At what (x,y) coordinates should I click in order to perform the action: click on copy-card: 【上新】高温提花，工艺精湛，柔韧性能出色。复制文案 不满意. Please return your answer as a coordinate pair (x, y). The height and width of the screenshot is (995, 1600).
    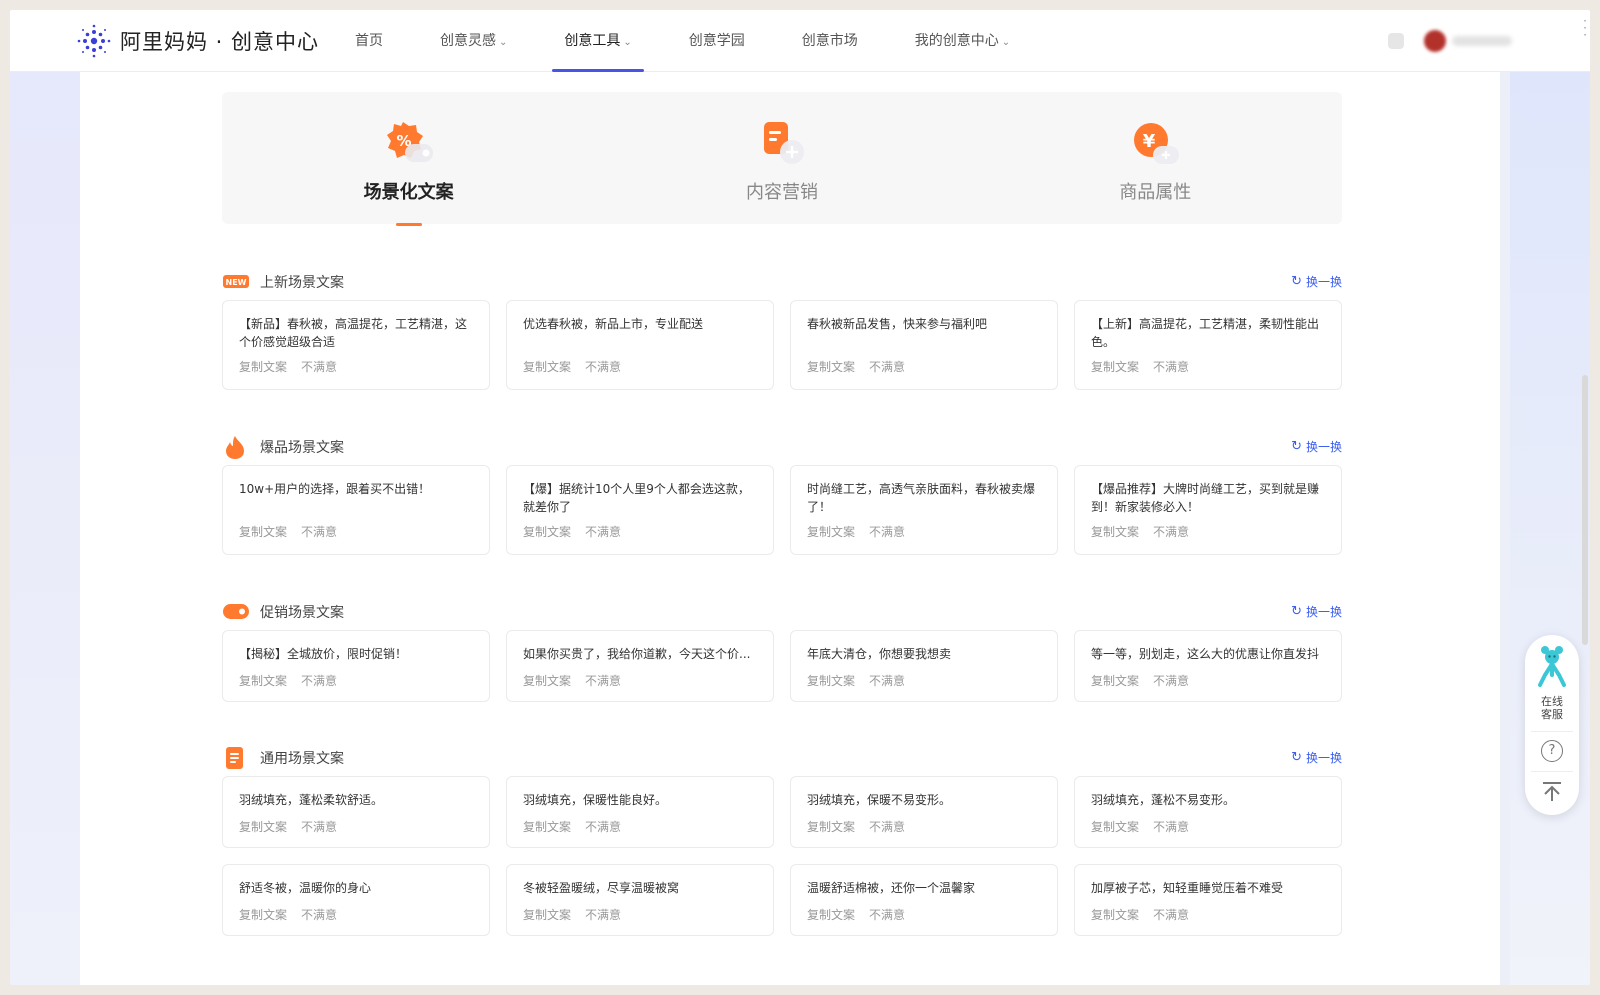
    Looking at the image, I should click on (1208, 345).